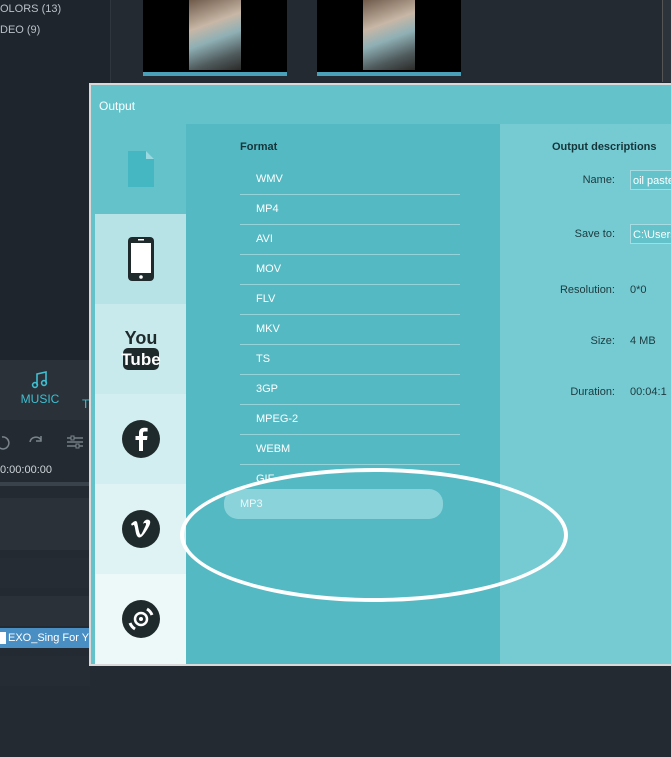 The height and width of the screenshot is (757, 671). I want to click on svg-text: Tube, so click(140, 359).